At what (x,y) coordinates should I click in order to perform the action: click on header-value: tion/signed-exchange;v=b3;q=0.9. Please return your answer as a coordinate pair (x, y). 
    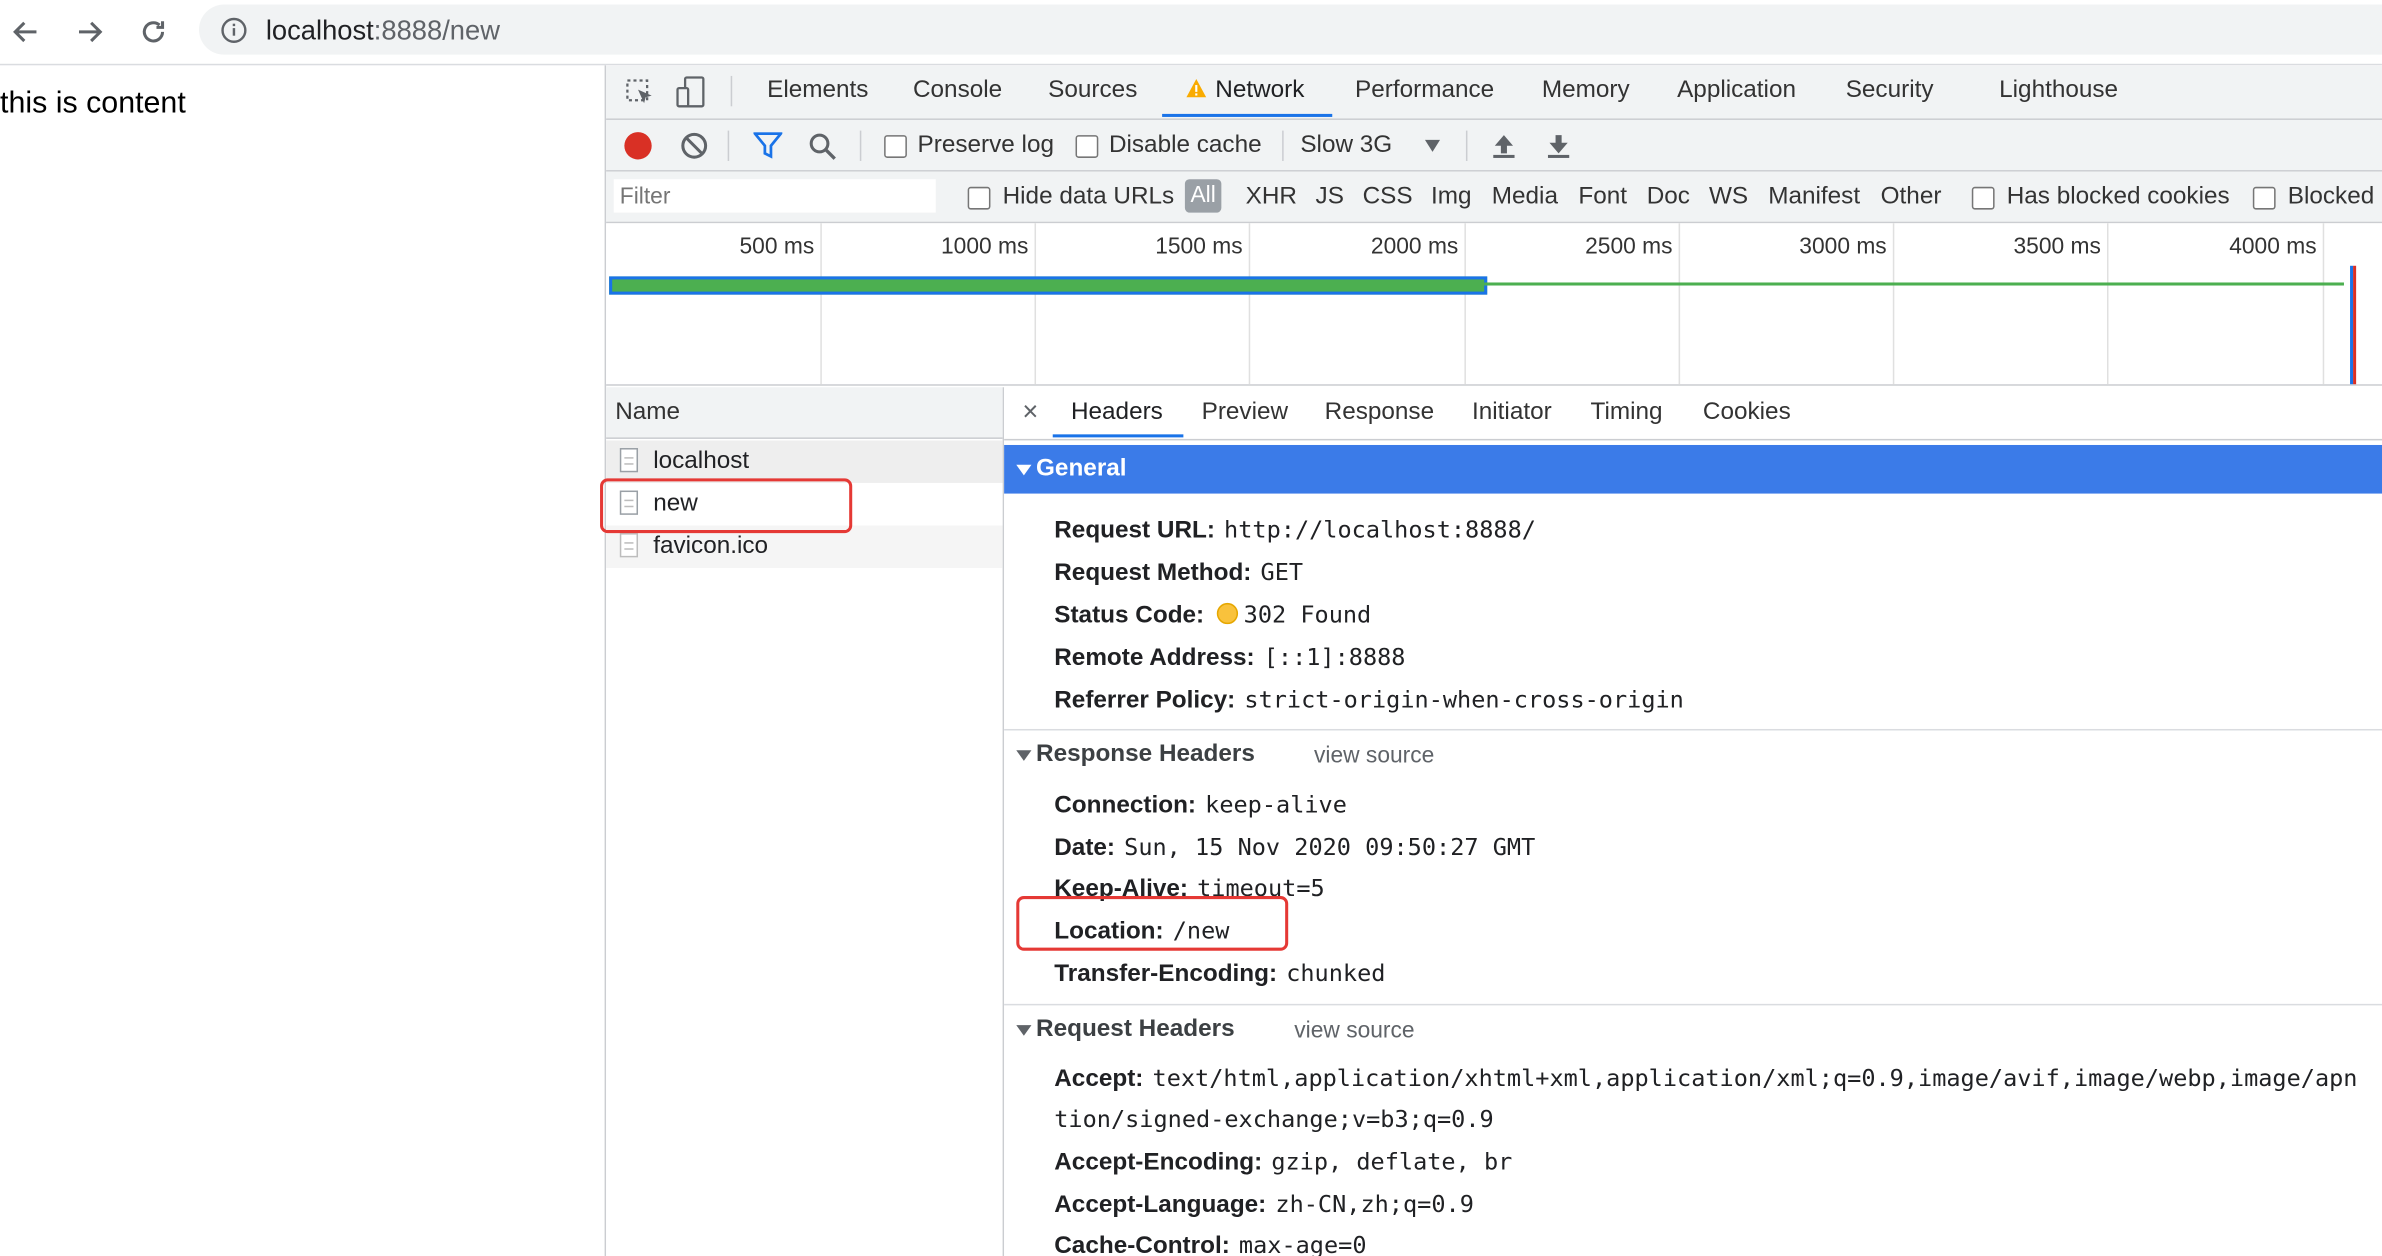
    Looking at the image, I should click on (1274, 1119).